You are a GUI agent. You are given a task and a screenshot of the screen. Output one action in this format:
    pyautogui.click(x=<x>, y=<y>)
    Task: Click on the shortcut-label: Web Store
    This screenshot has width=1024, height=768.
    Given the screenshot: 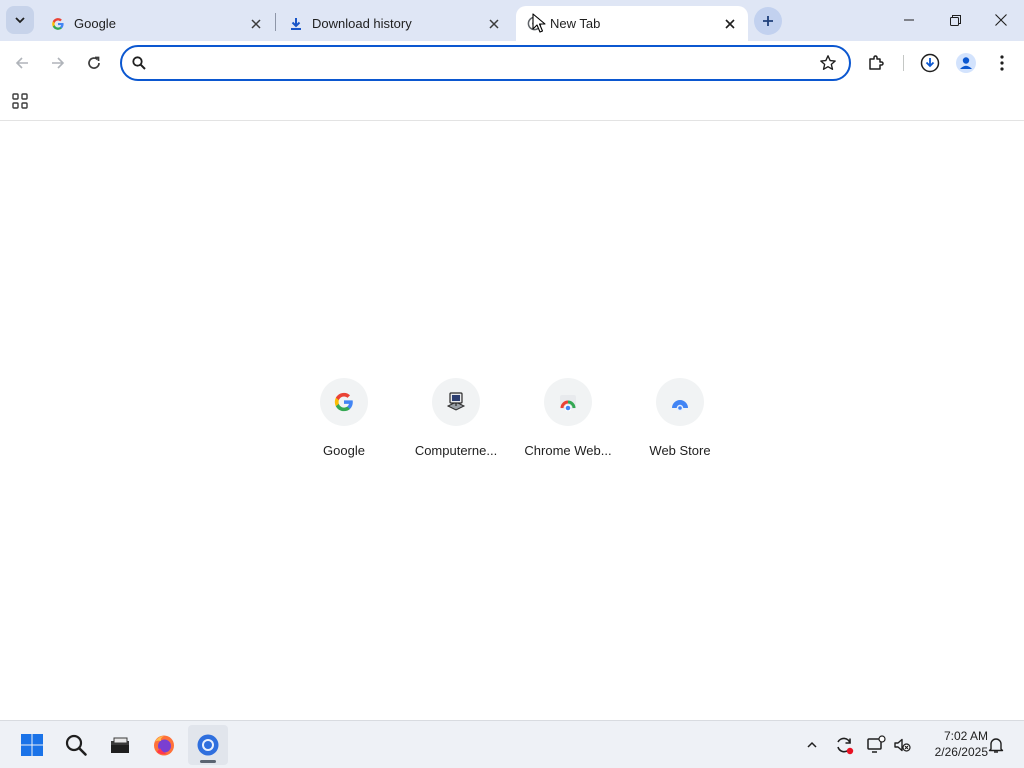 What is the action you would take?
    pyautogui.click(x=680, y=450)
    